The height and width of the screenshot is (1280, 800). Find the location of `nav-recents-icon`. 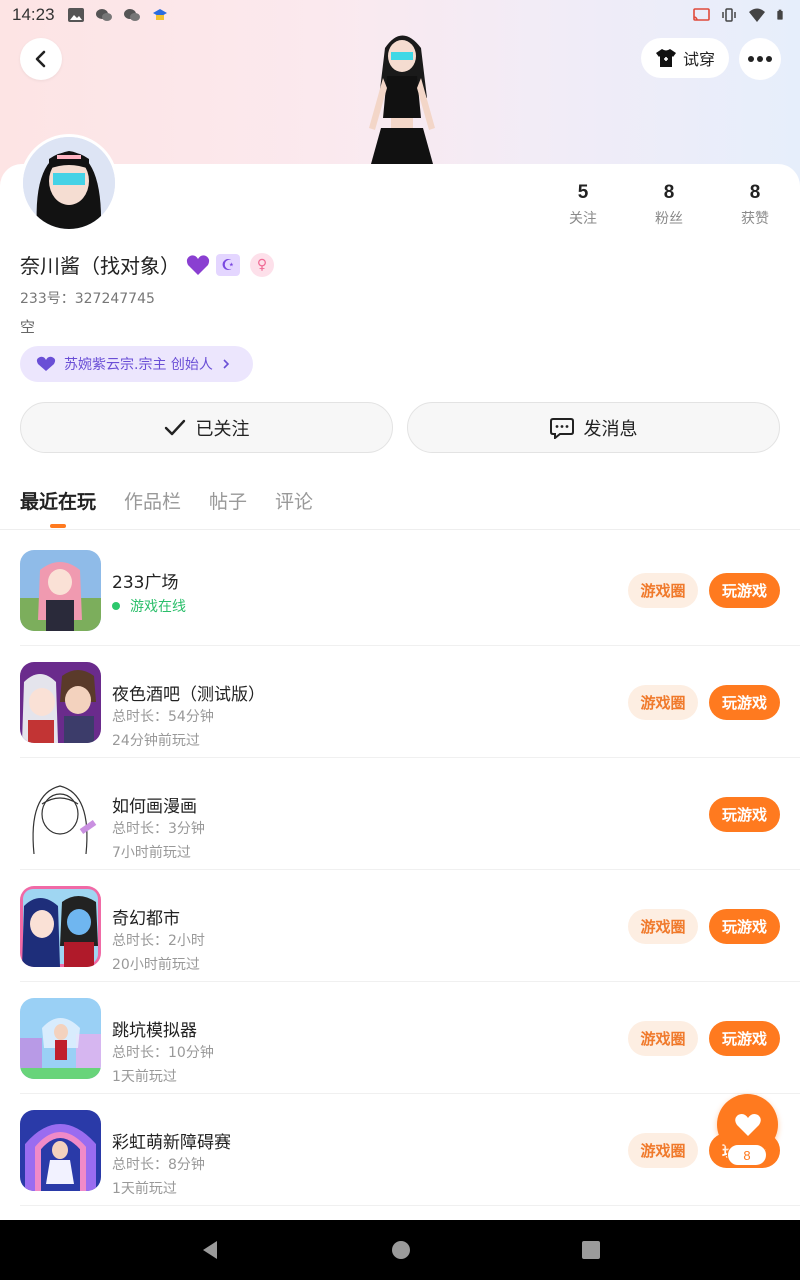

nav-recents-icon is located at coordinates (591, 1250).